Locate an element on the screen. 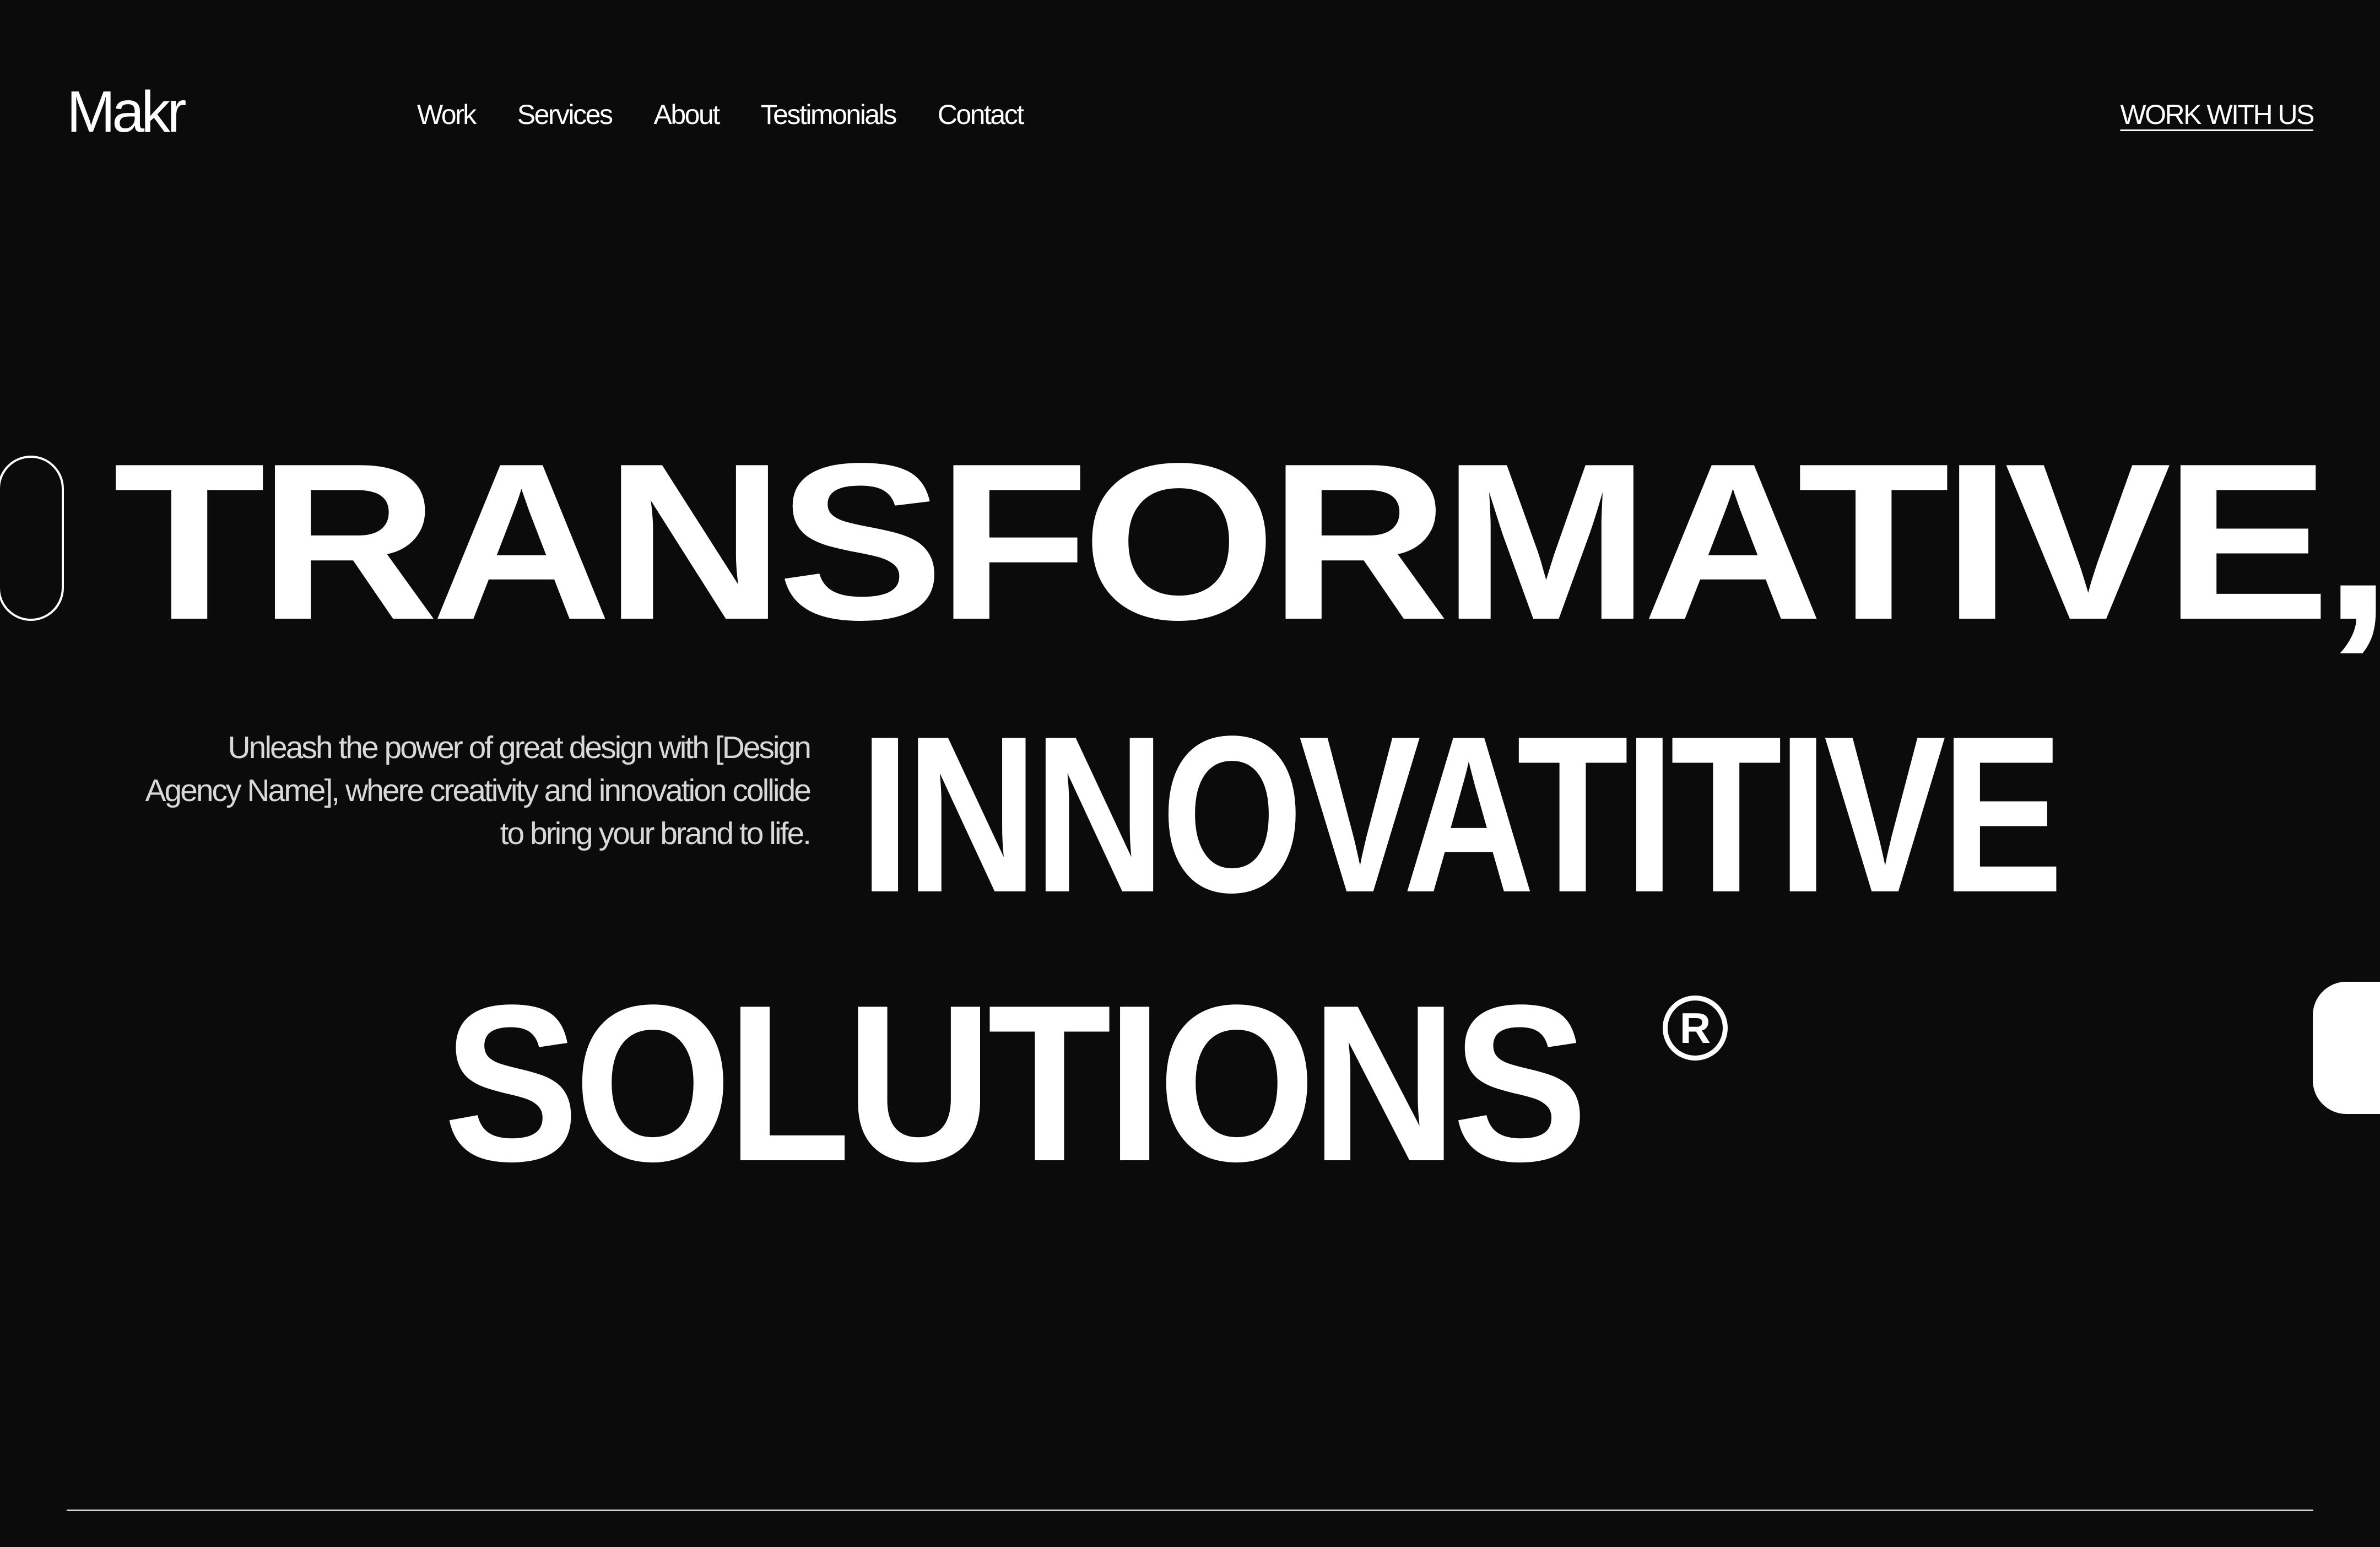  work-with-us-link: WORK WITH US is located at coordinates (2217, 114).